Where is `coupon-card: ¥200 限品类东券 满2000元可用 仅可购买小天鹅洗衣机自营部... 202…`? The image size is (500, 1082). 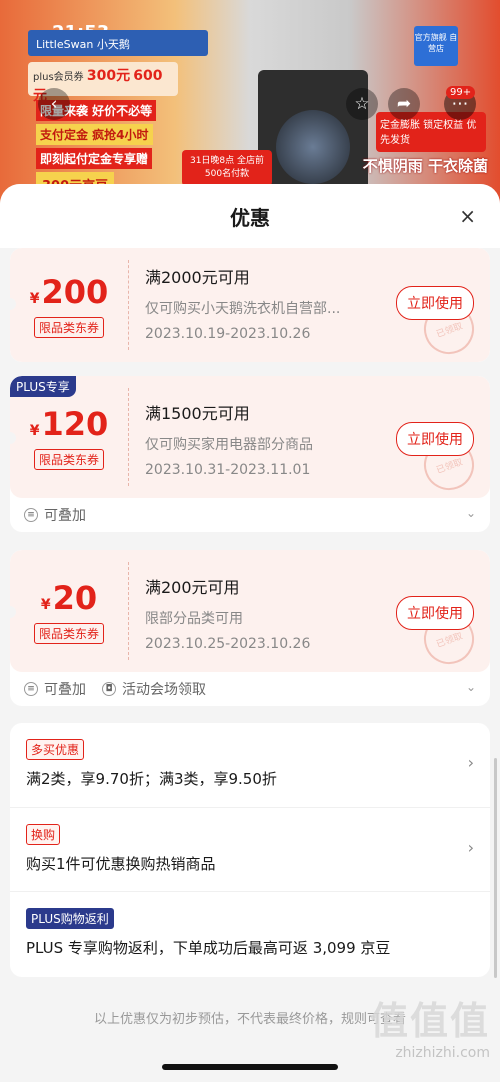 coupon-card: ¥200 限品类东券 满2000元可用 仅可购买小天鹅洗衣机自营部... 202… is located at coordinates (250, 305).